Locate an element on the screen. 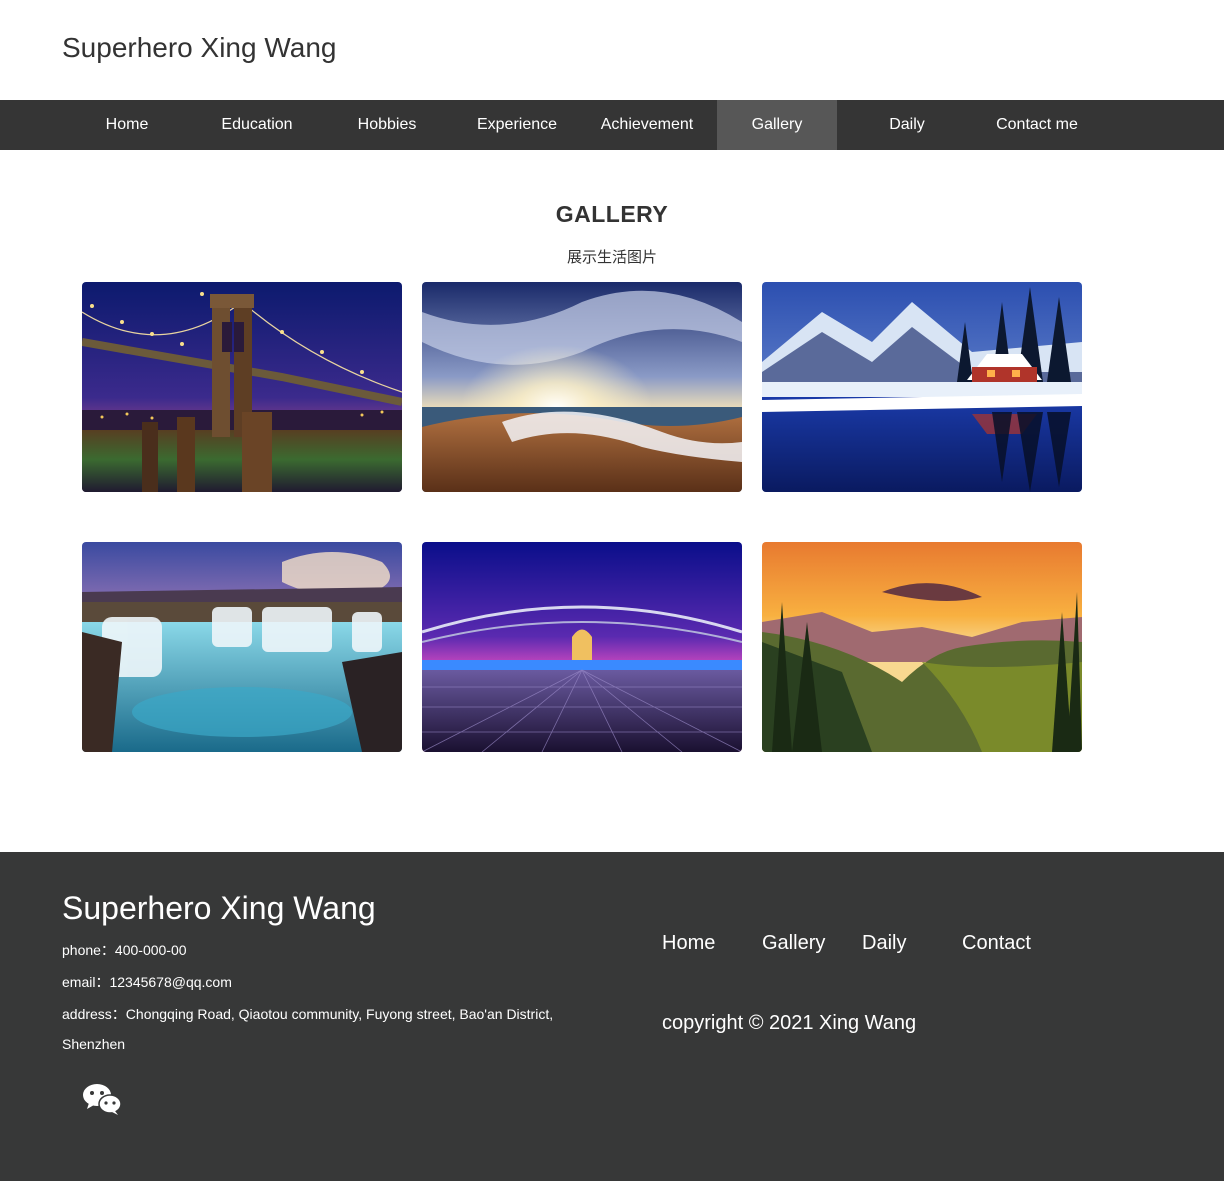  gallery-photo-beach is located at coordinates (582, 387).